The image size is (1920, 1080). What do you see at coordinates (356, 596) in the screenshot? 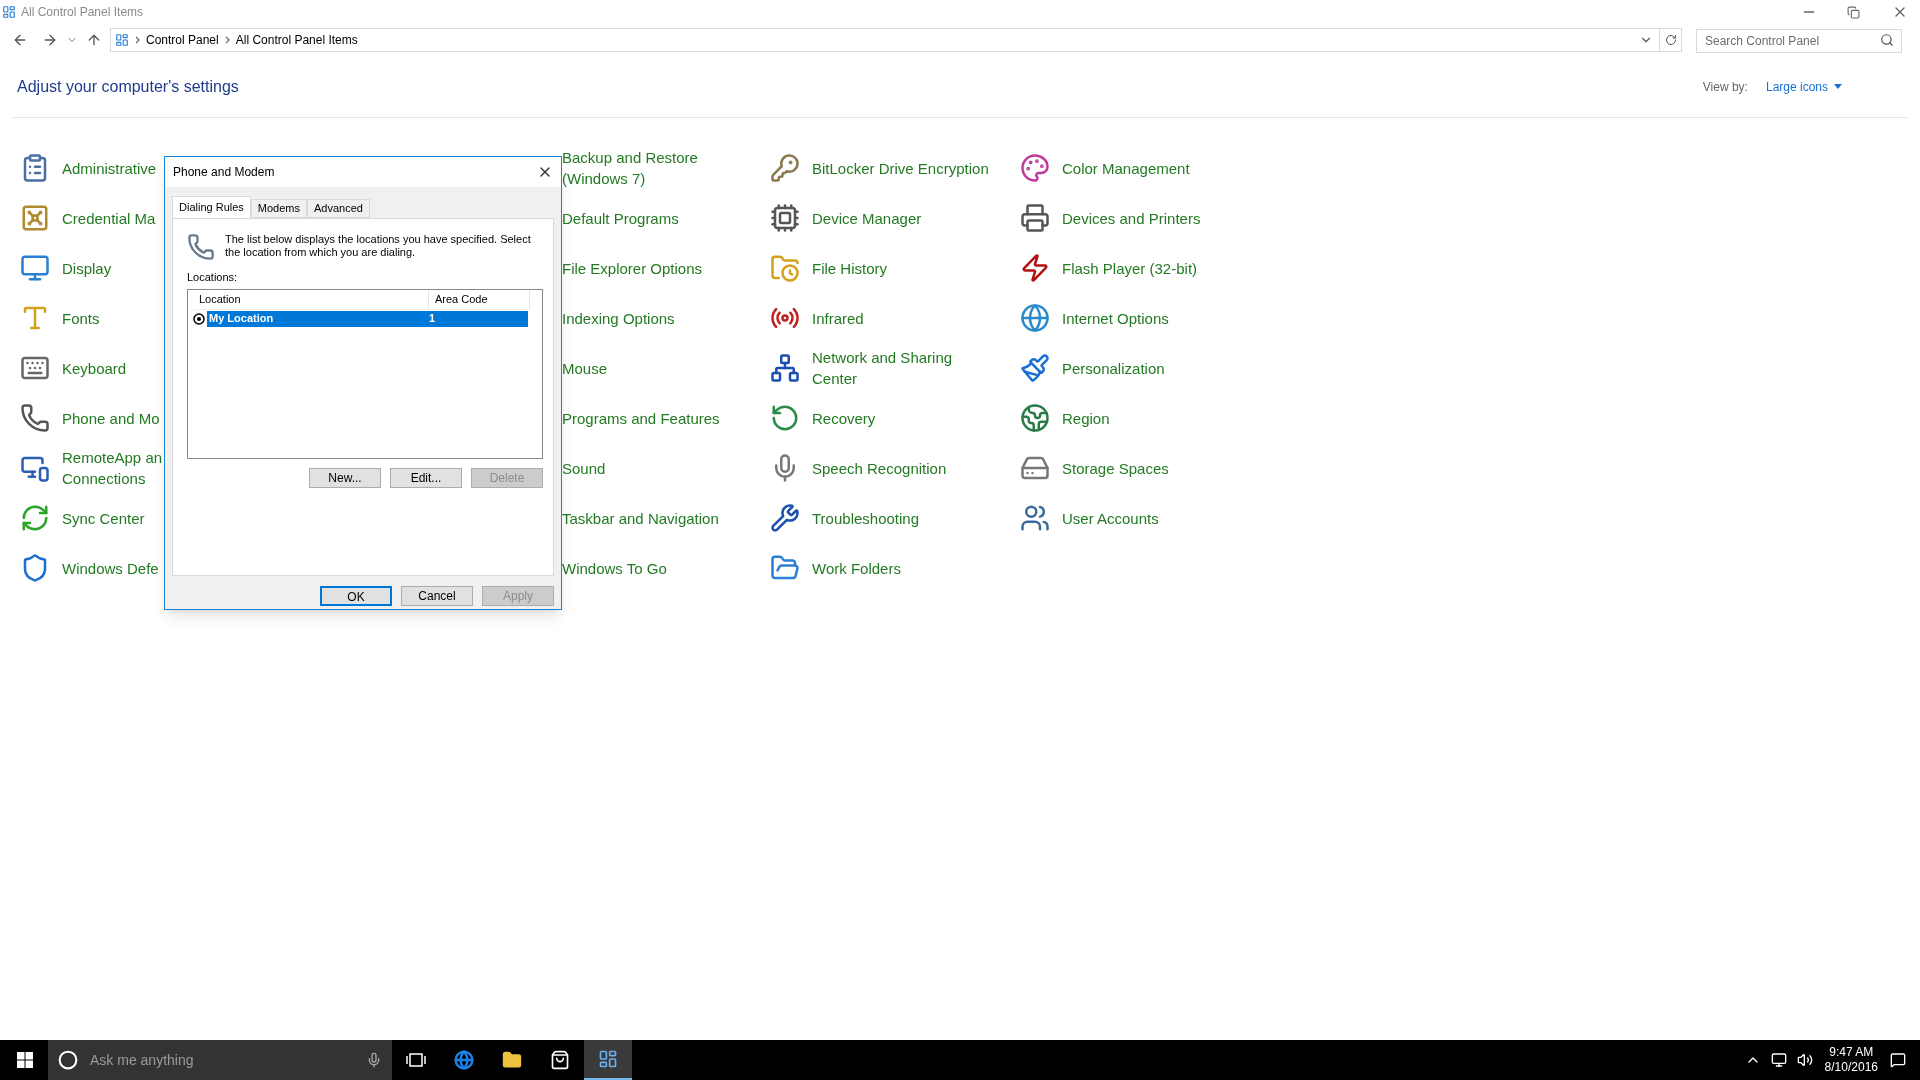
I see `dialog-button: OK` at bounding box center [356, 596].